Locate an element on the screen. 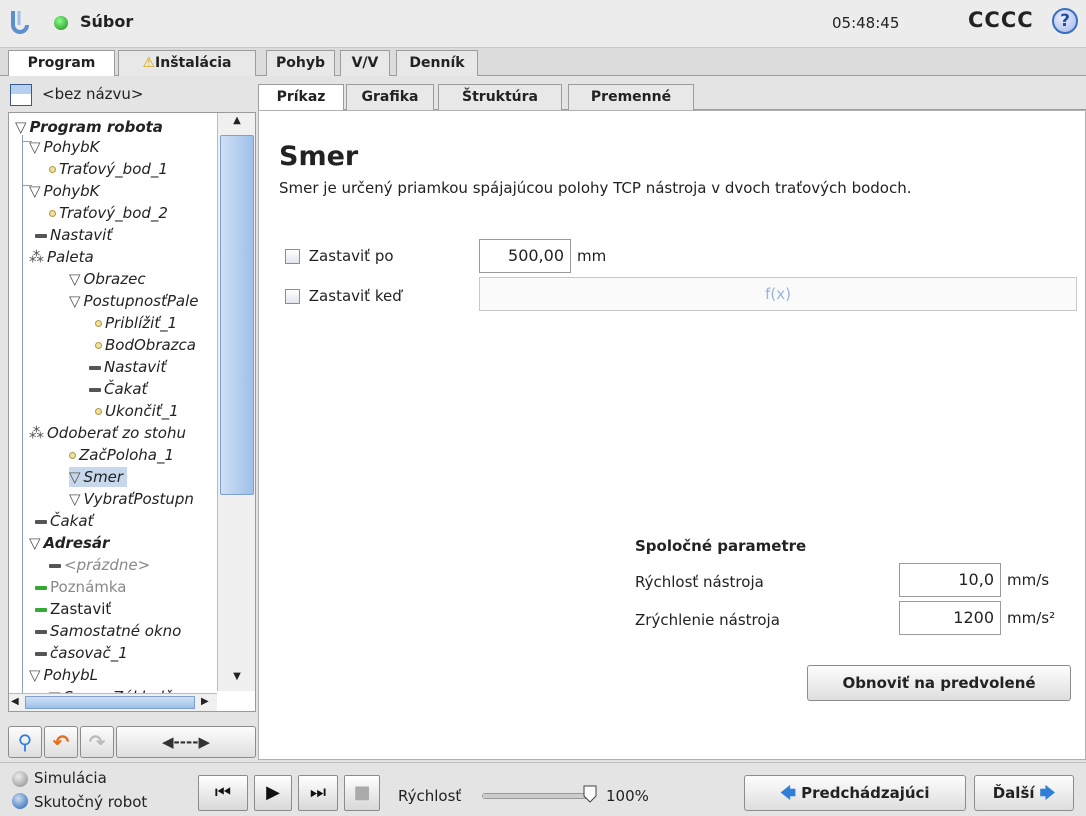  tree-node-movel: ▽ PohybL is located at coordinates (63, 675).